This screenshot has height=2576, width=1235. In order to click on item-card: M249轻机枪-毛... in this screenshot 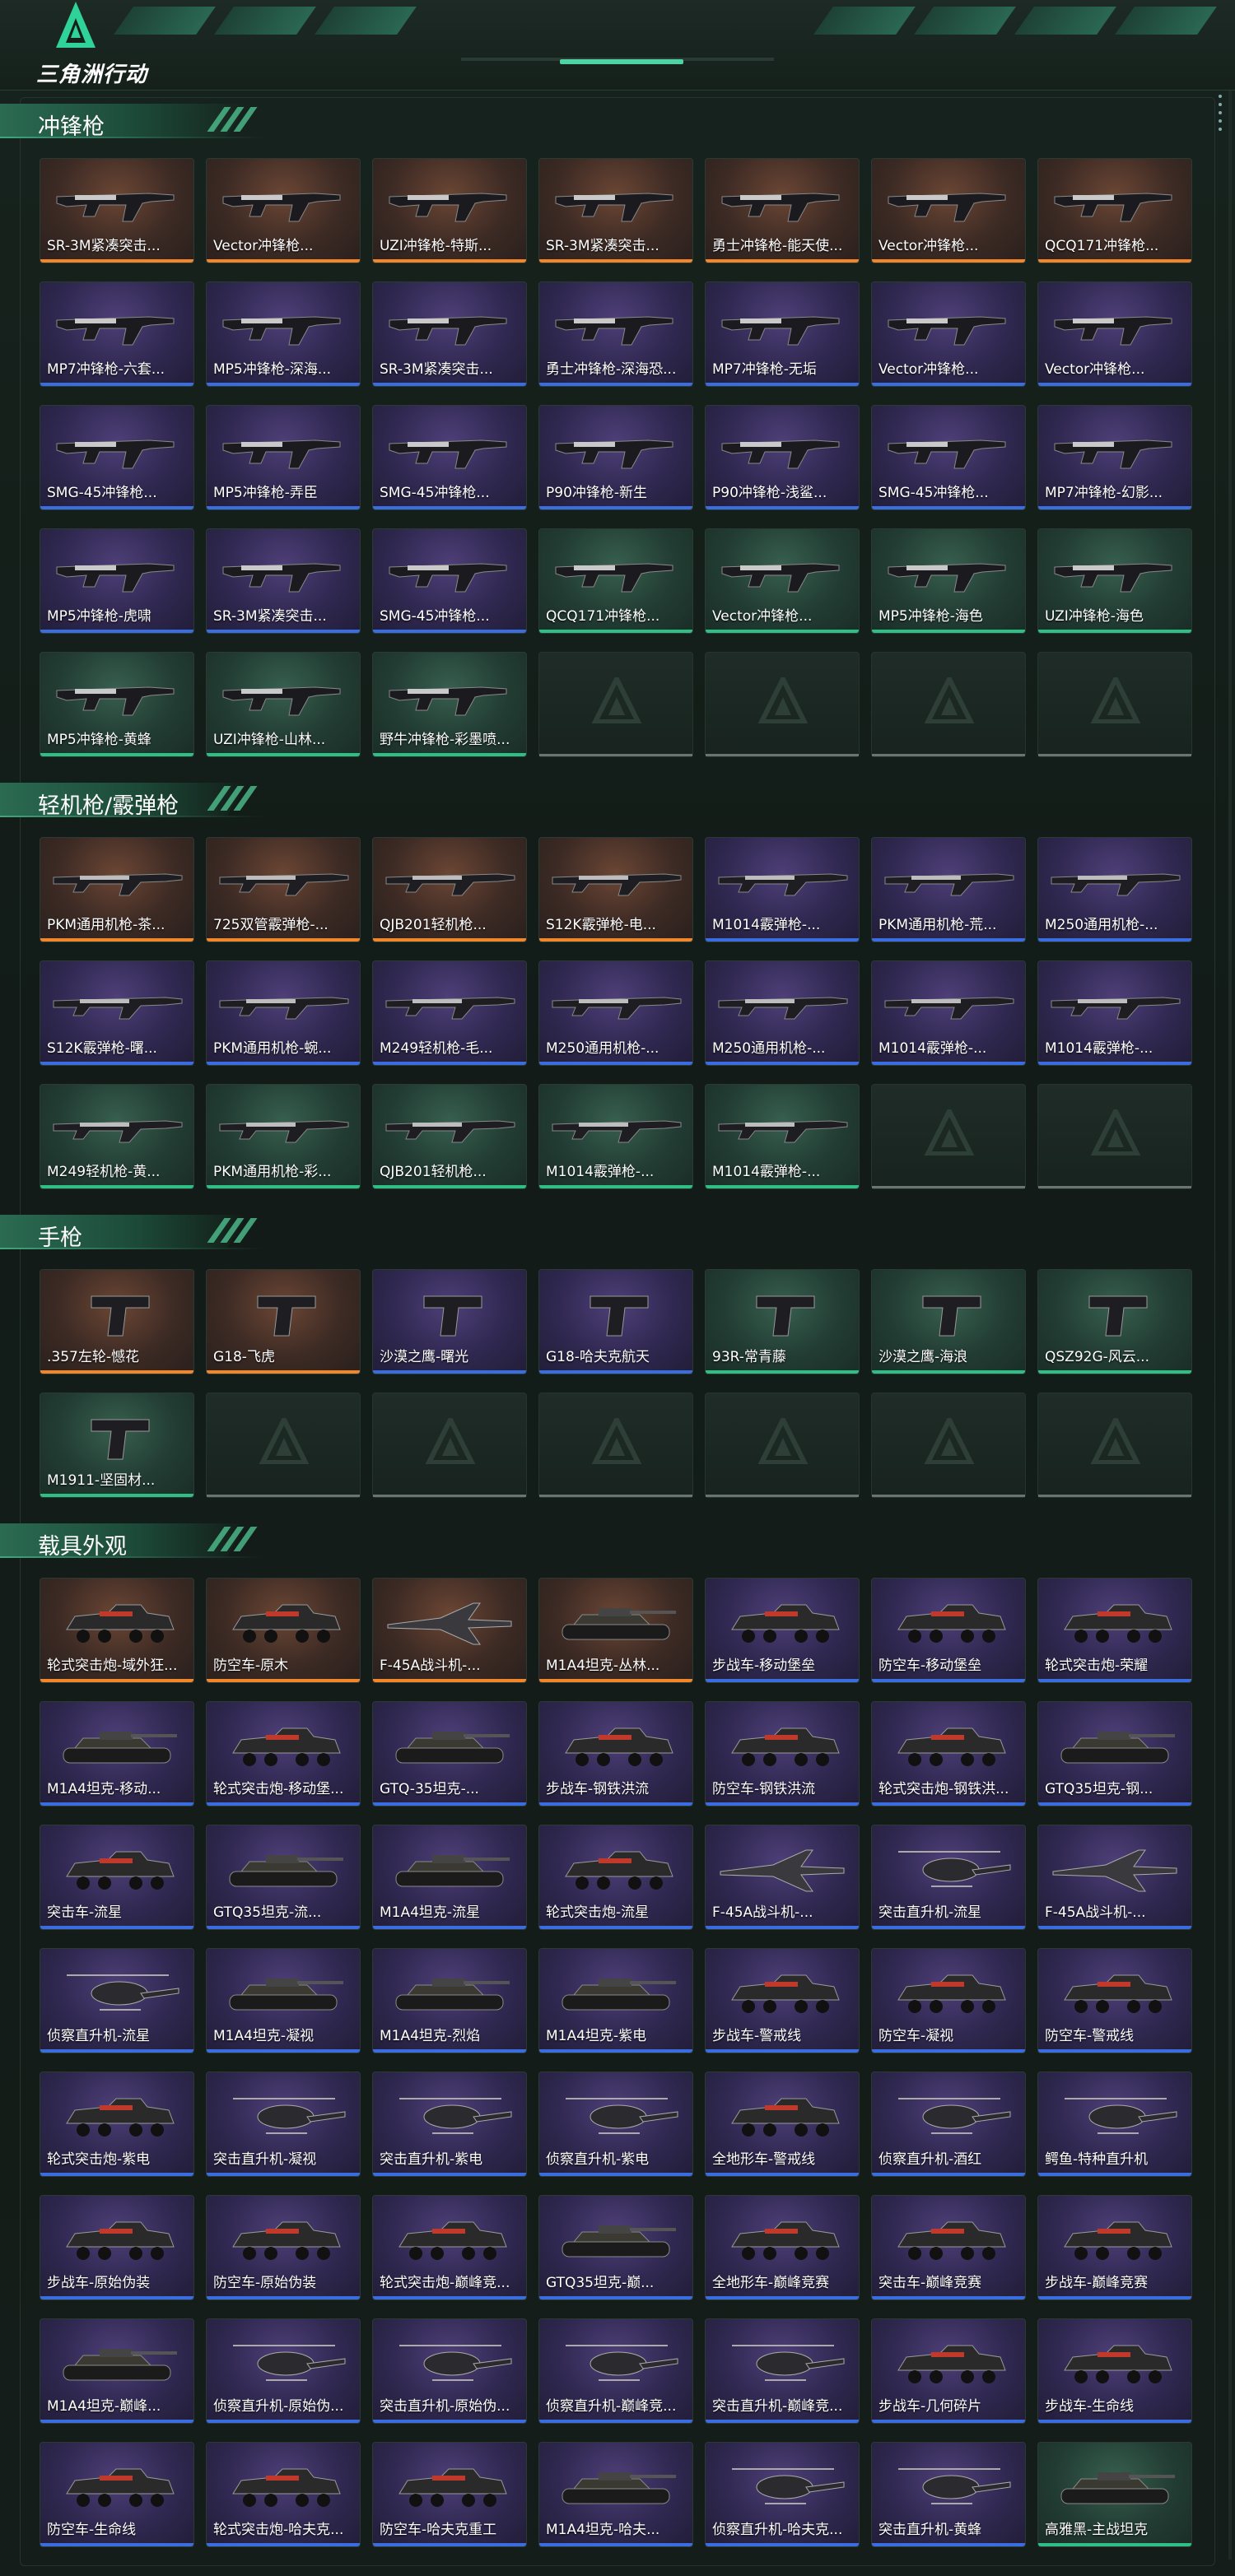, I will do `click(449, 1013)`.